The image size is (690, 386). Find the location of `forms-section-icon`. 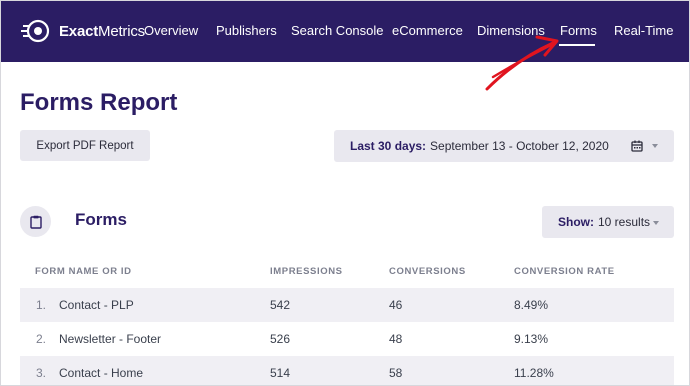

forms-section-icon is located at coordinates (35, 221).